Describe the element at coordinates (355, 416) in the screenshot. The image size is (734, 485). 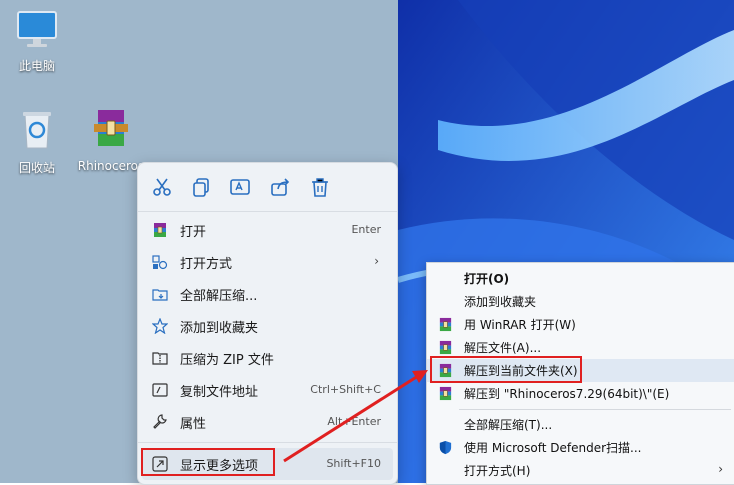
I see `annotation-arrow` at that location.